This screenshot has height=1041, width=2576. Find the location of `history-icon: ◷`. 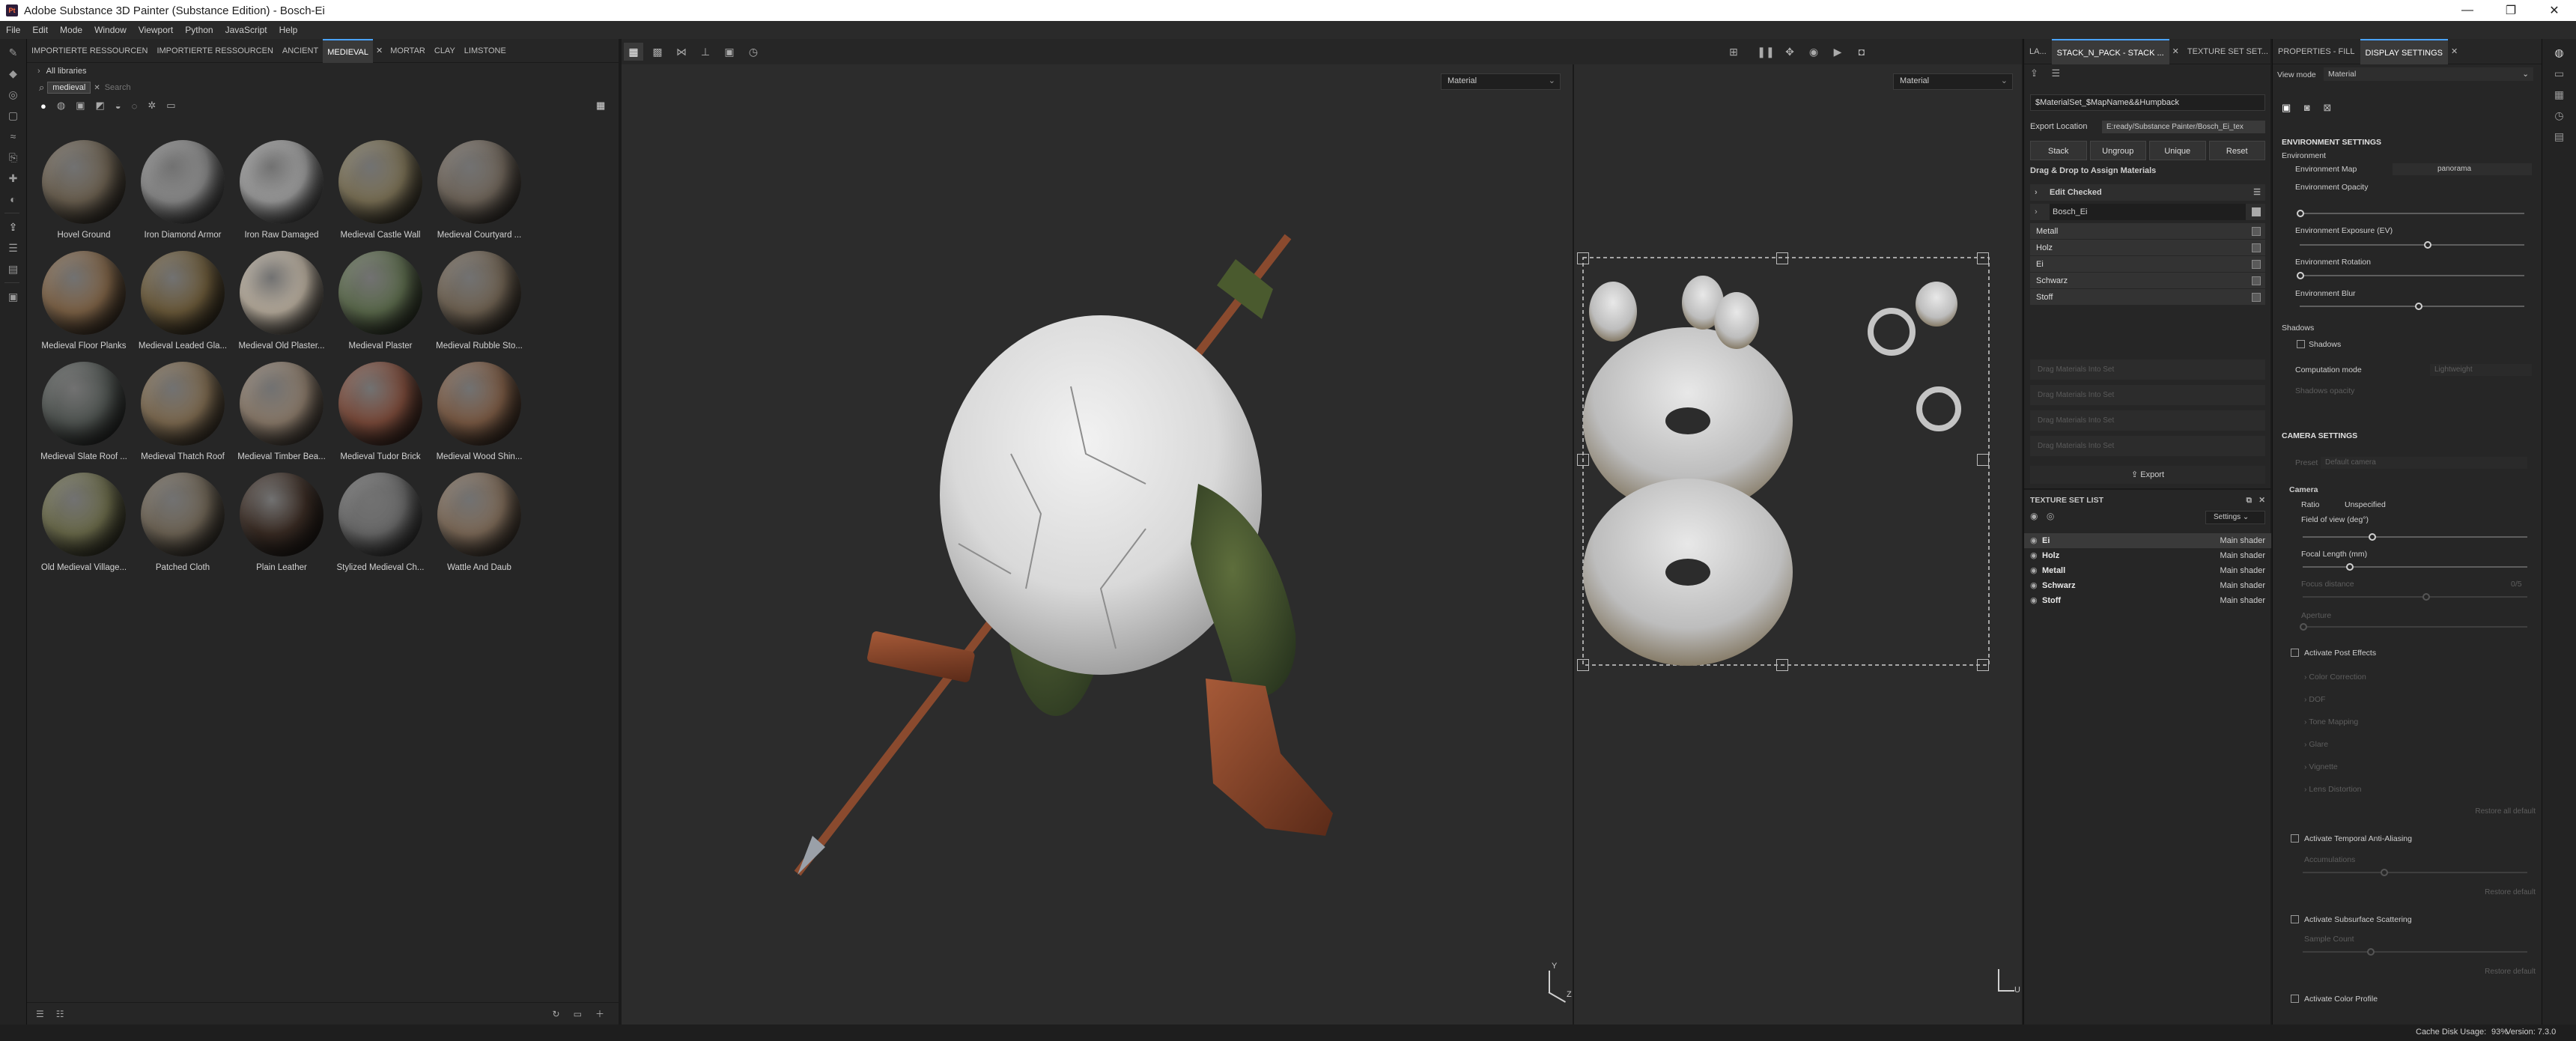

history-icon: ◷ is located at coordinates (753, 52).